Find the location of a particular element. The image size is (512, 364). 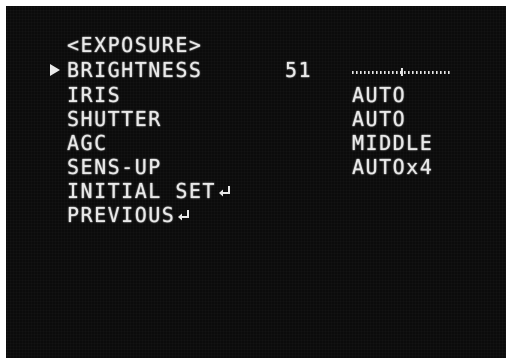

menu-item-previous: PREVIOUS is located at coordinates (256, 215).